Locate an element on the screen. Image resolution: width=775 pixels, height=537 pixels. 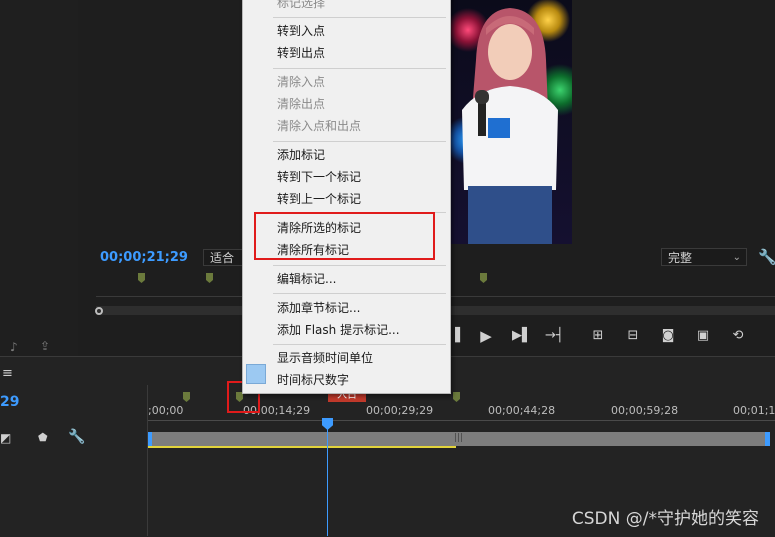
audio-icon: ♪ is located at coordinates (14, 347).